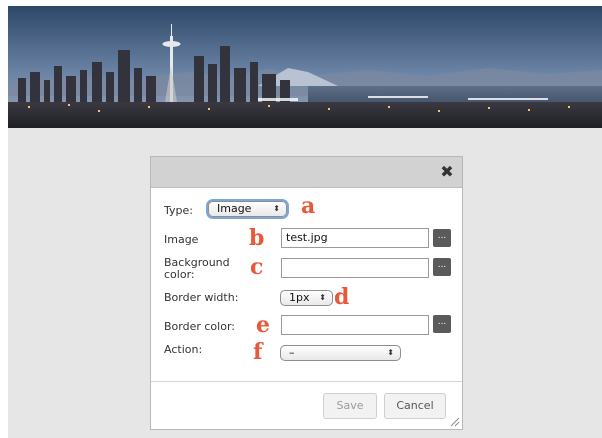  What do you see at coordinates (181, 239) in the screenshot?
I see `image-label: Image` at bounding box center [181, 239].